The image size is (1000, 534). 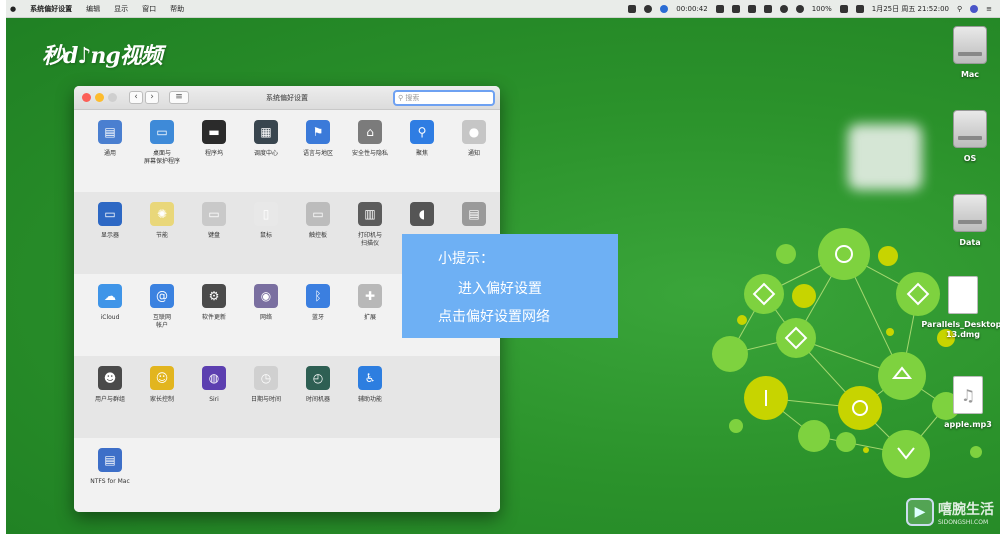 What do you see at coordinates (214, 132) in the screenshot?
I see `dock-icon: ▬` at bounding box center [214, 132].